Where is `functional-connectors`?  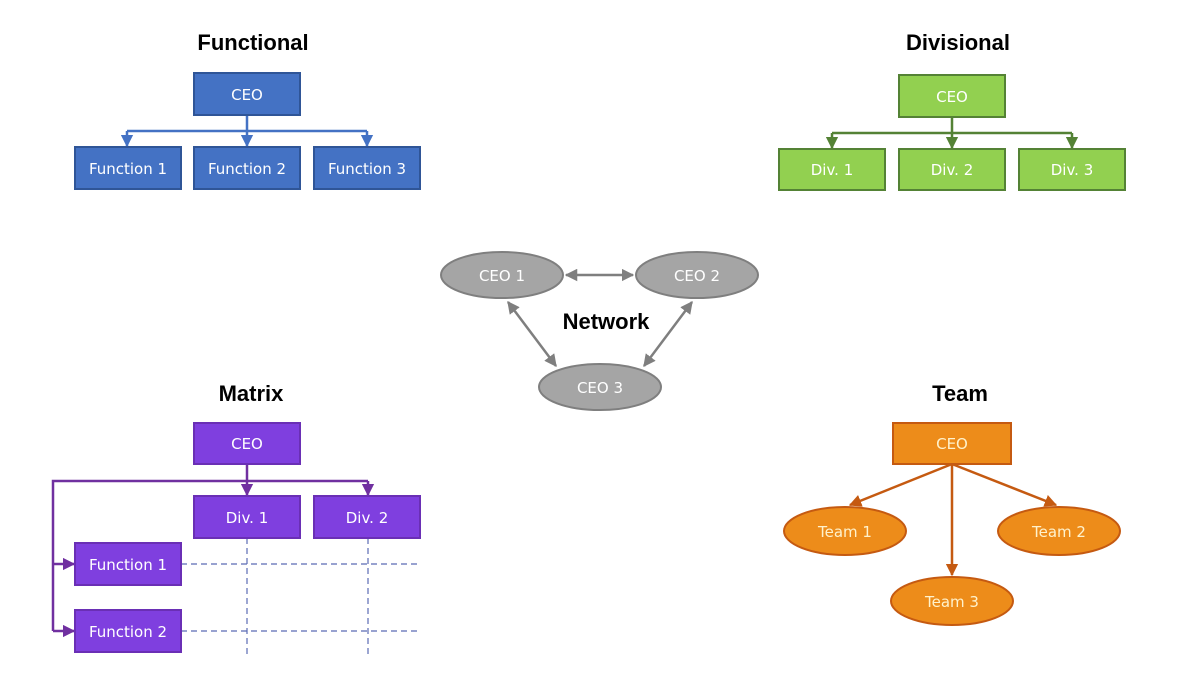
functional-connectors is located at coordinates (247, 131).